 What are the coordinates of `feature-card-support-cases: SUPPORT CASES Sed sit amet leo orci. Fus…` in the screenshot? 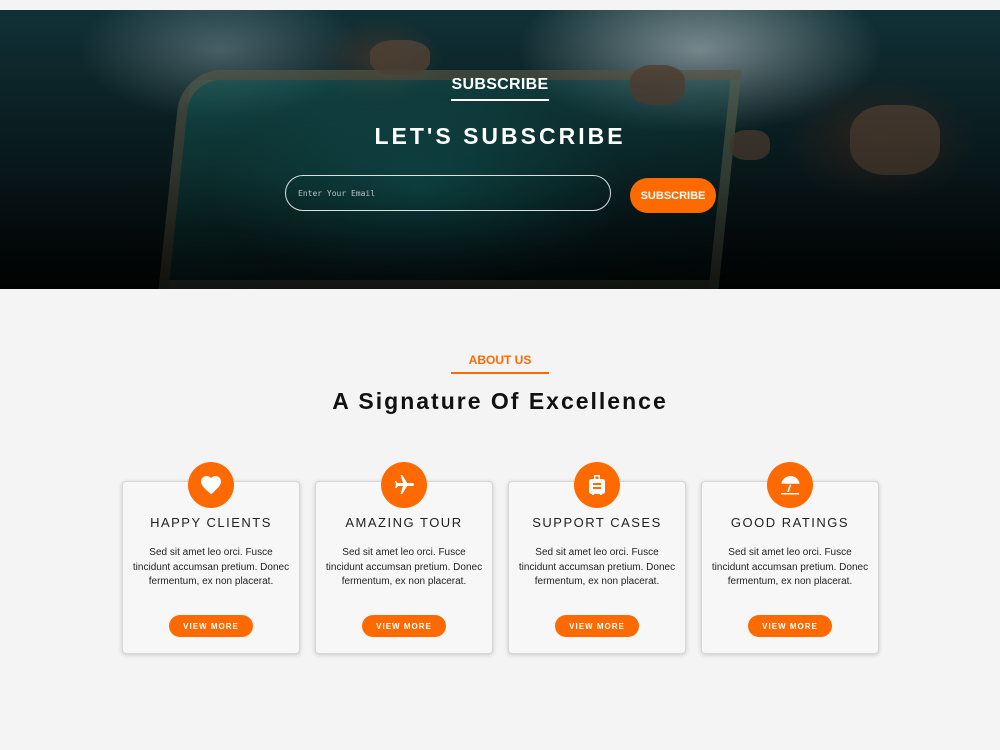 It's located at (597, 558).